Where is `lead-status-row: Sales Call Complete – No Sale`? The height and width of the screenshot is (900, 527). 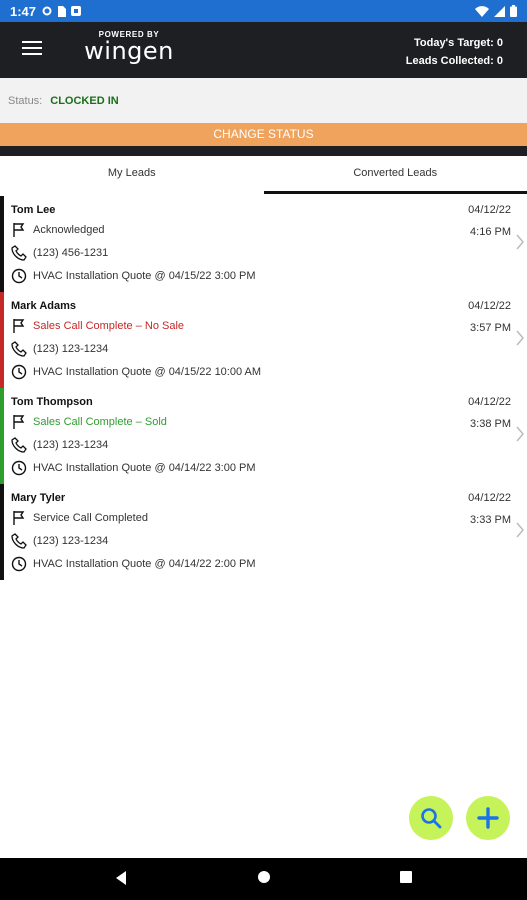 lead-status-row: Sales Call Complete – No Sale is located at coordinates (97, 326).